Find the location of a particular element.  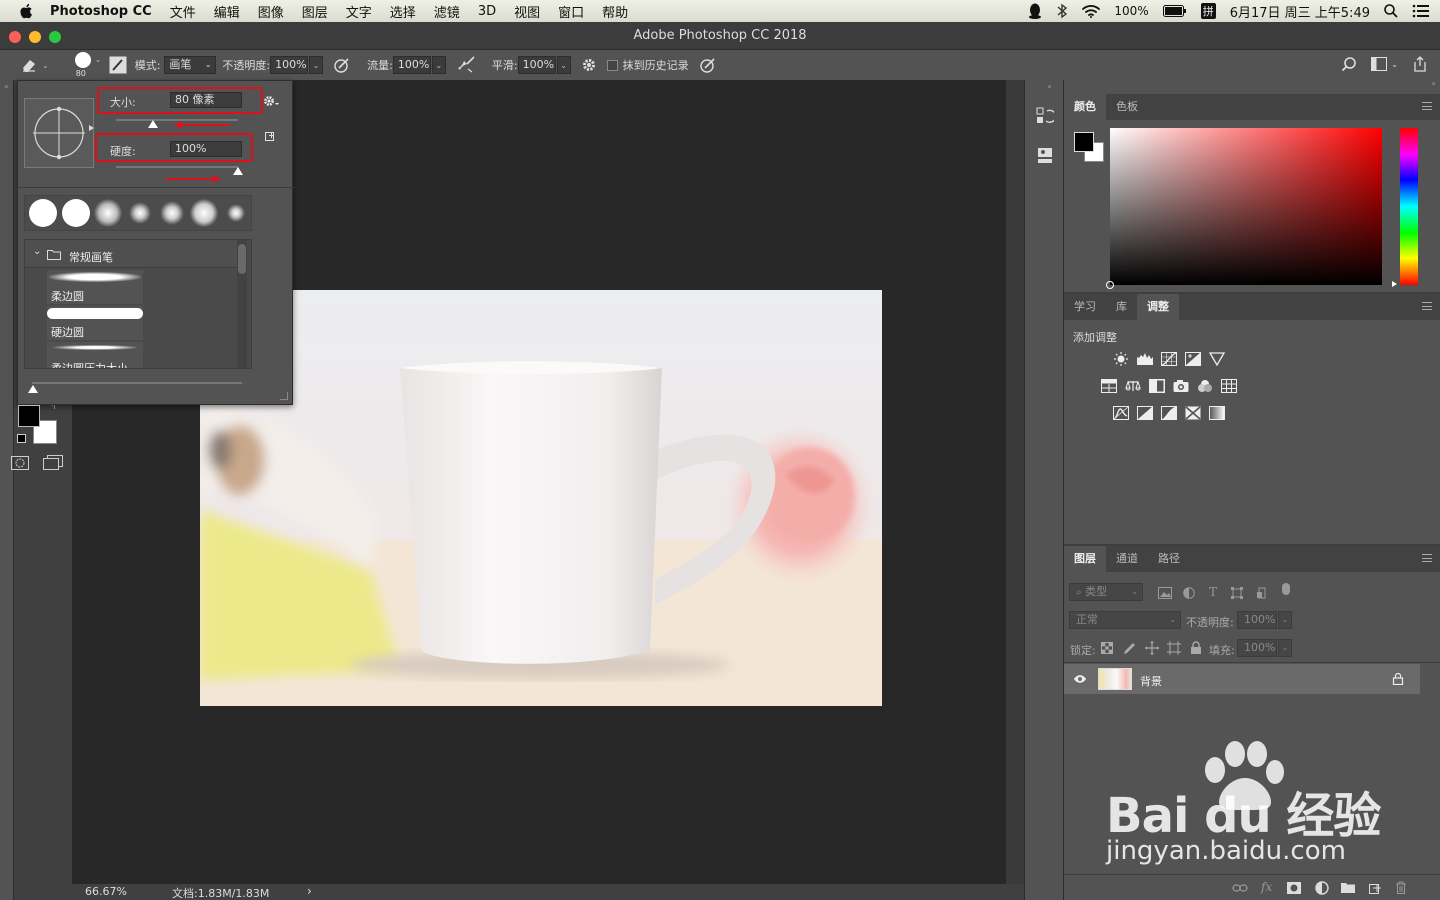

default-colors-icon is located at coordinates (21, 438).